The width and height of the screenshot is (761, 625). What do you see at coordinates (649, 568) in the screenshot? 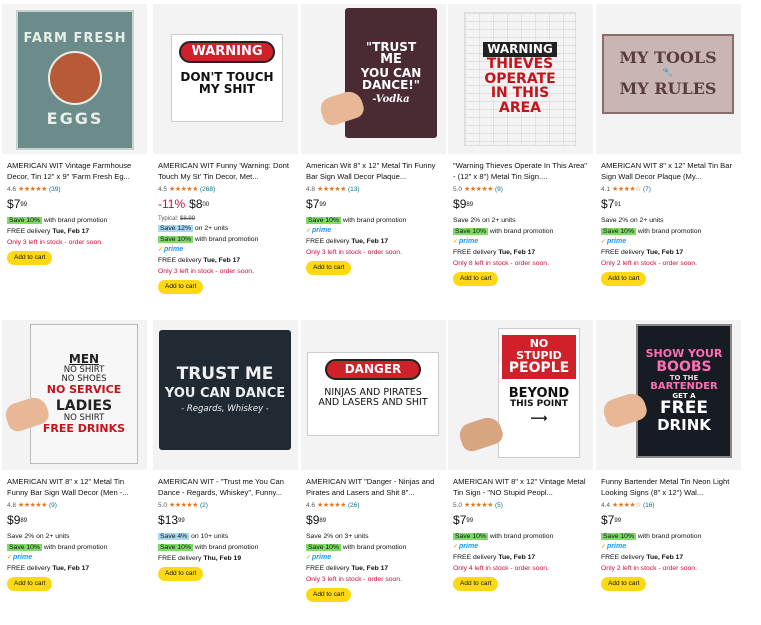
I see `stock-status: Only 2 left in stock - order soon.` at bounding box center [649, 568].